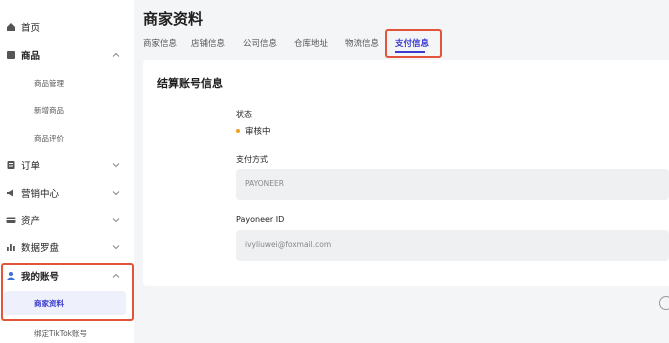 Image resolution: width=669 pixels, height=343 pixels. What do you see at coordinates (11, 55) in the screenshot?
I see `product-icon` at bounding box center [11, 55].